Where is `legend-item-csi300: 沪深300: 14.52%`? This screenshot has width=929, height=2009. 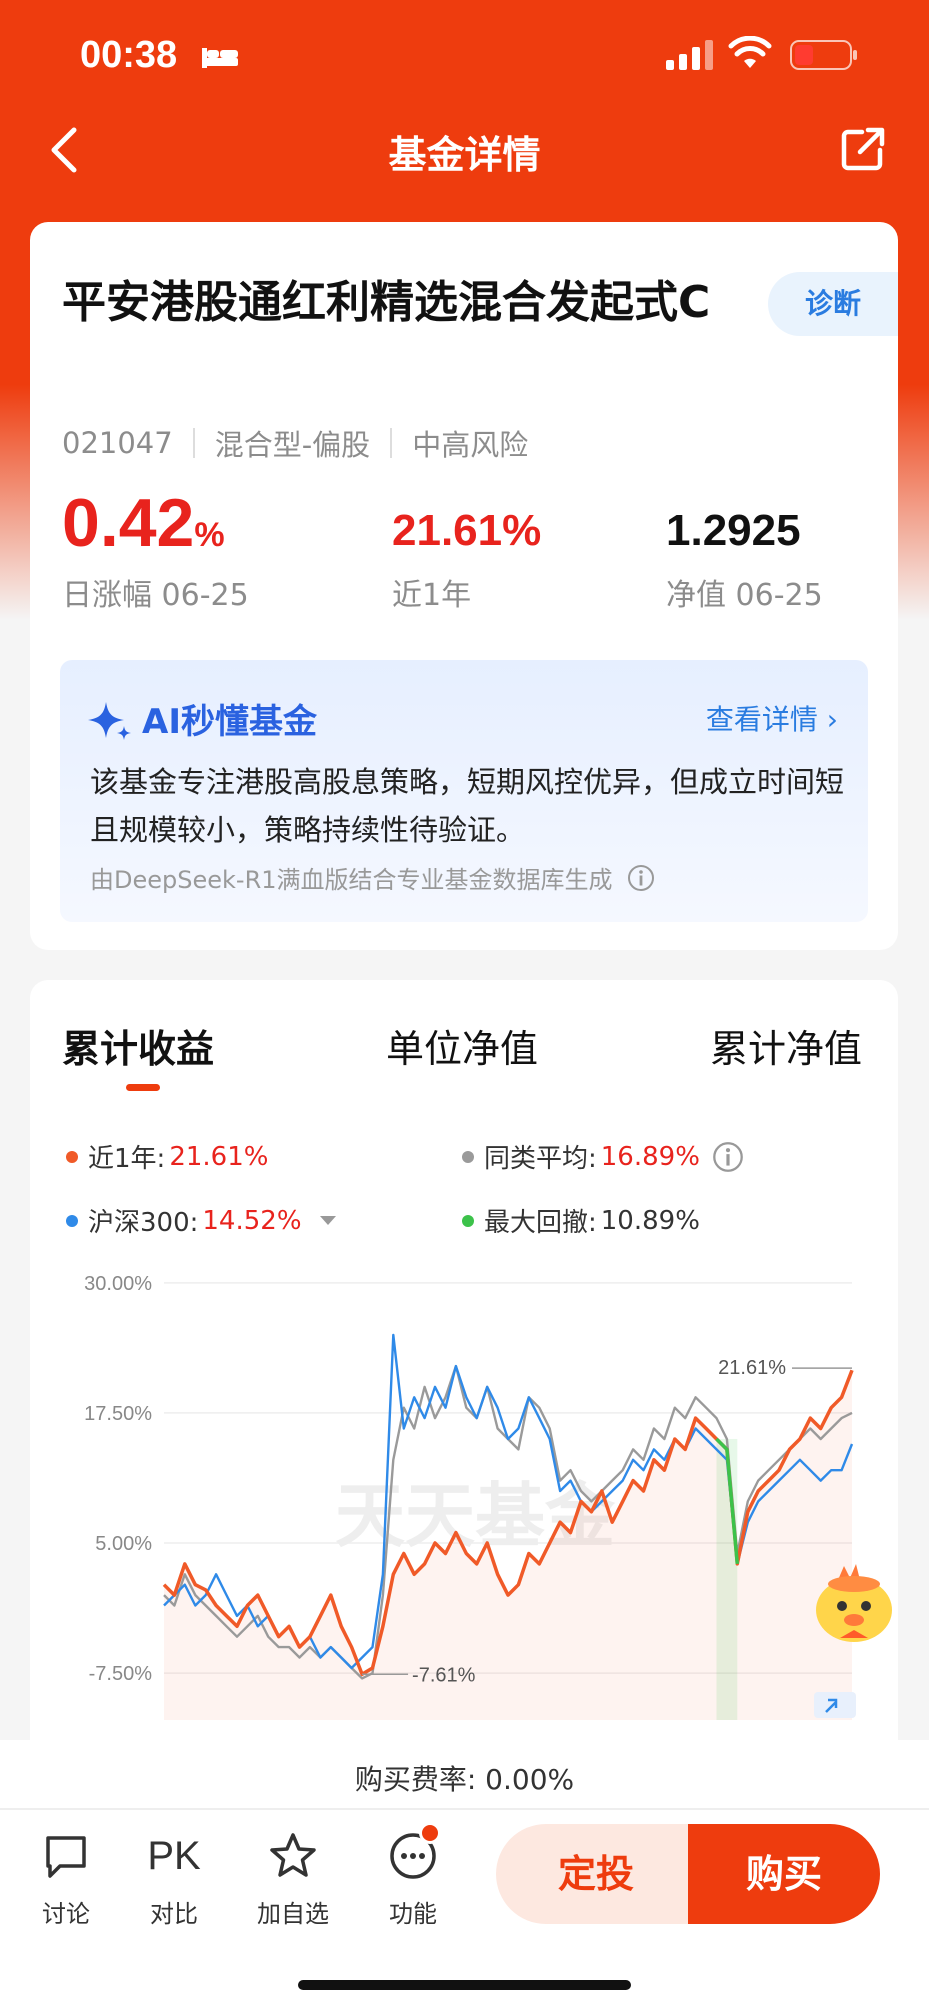
legend-item-csi300: 沪深300: 14.52% is located at coordinates (201, 1220).